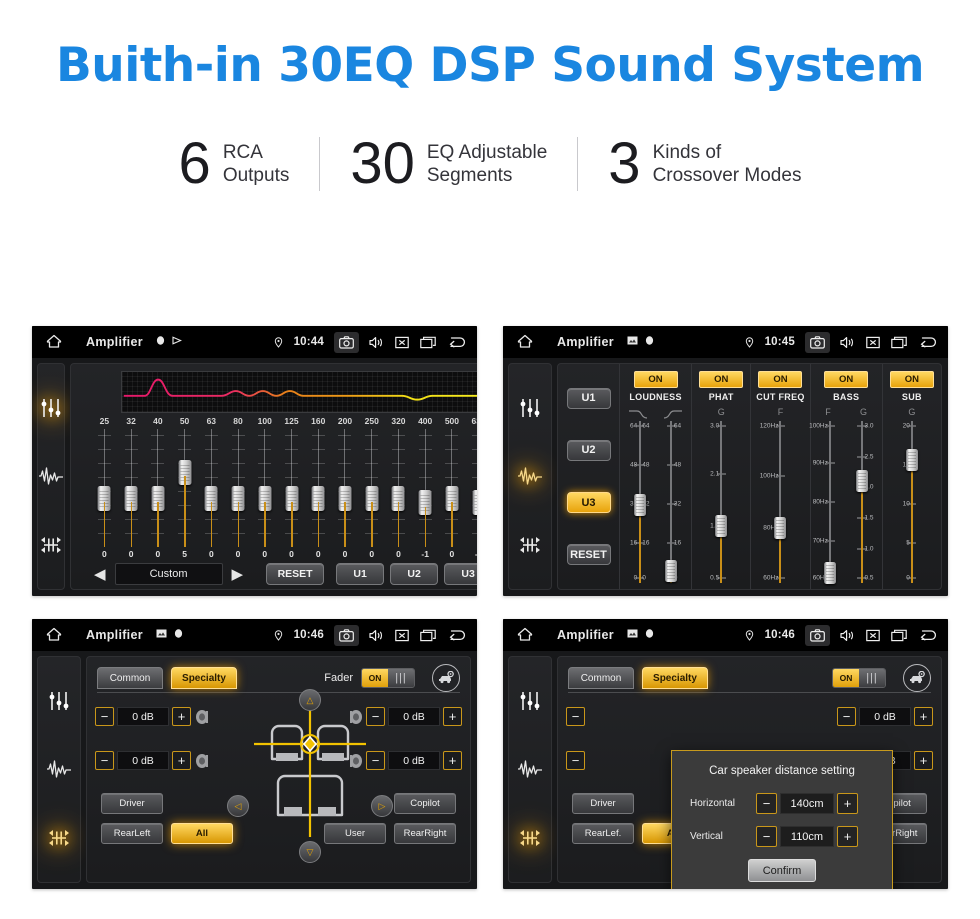 Image resolution: width=980 pixels, height=919 pixels. What do you see at coordinates (355, 833) in the screenshot?
I see `position-user-button: User` at bounding box center [355, 833].